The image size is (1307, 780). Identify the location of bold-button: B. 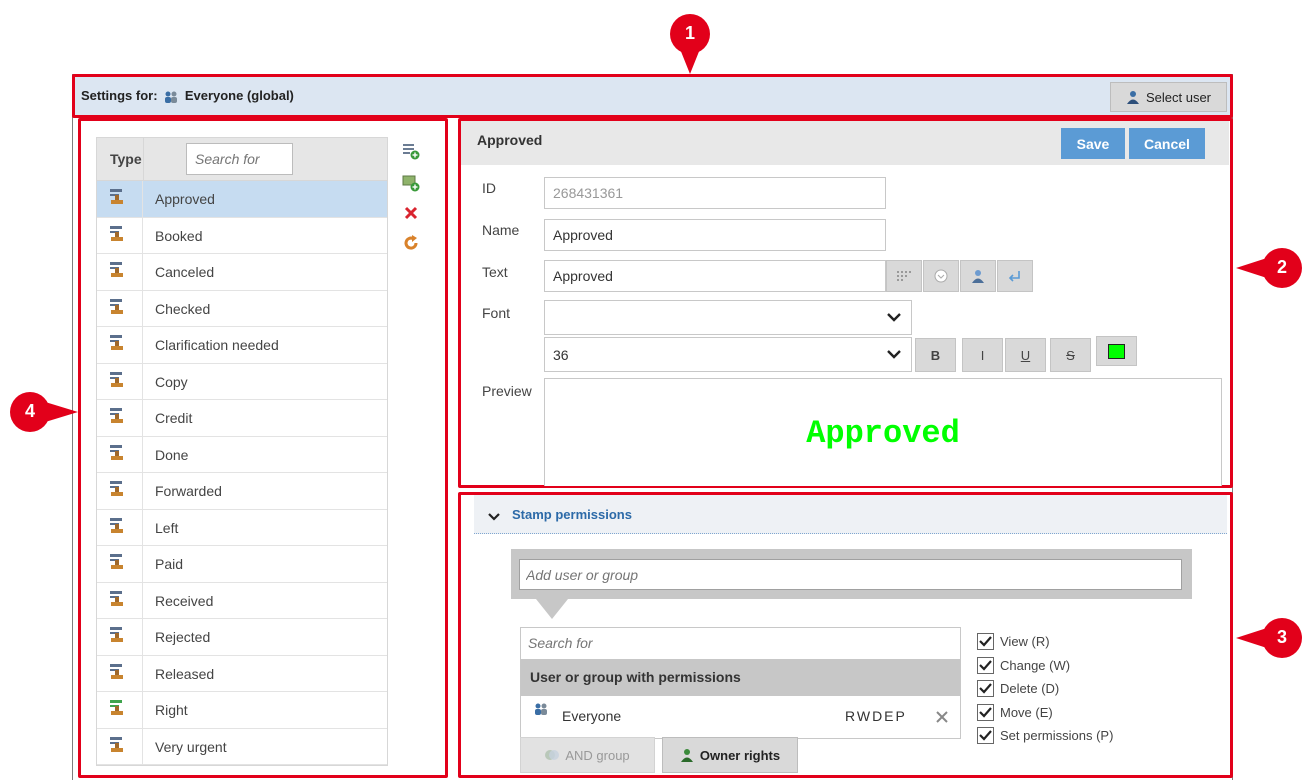
(935, 355).